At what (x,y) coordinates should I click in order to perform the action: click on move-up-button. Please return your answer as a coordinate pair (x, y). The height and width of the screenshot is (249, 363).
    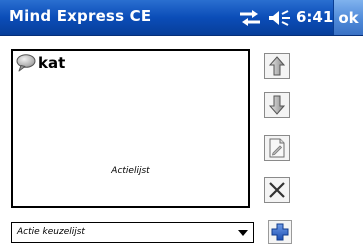
    Looking at the image, I should click on (277, 66).